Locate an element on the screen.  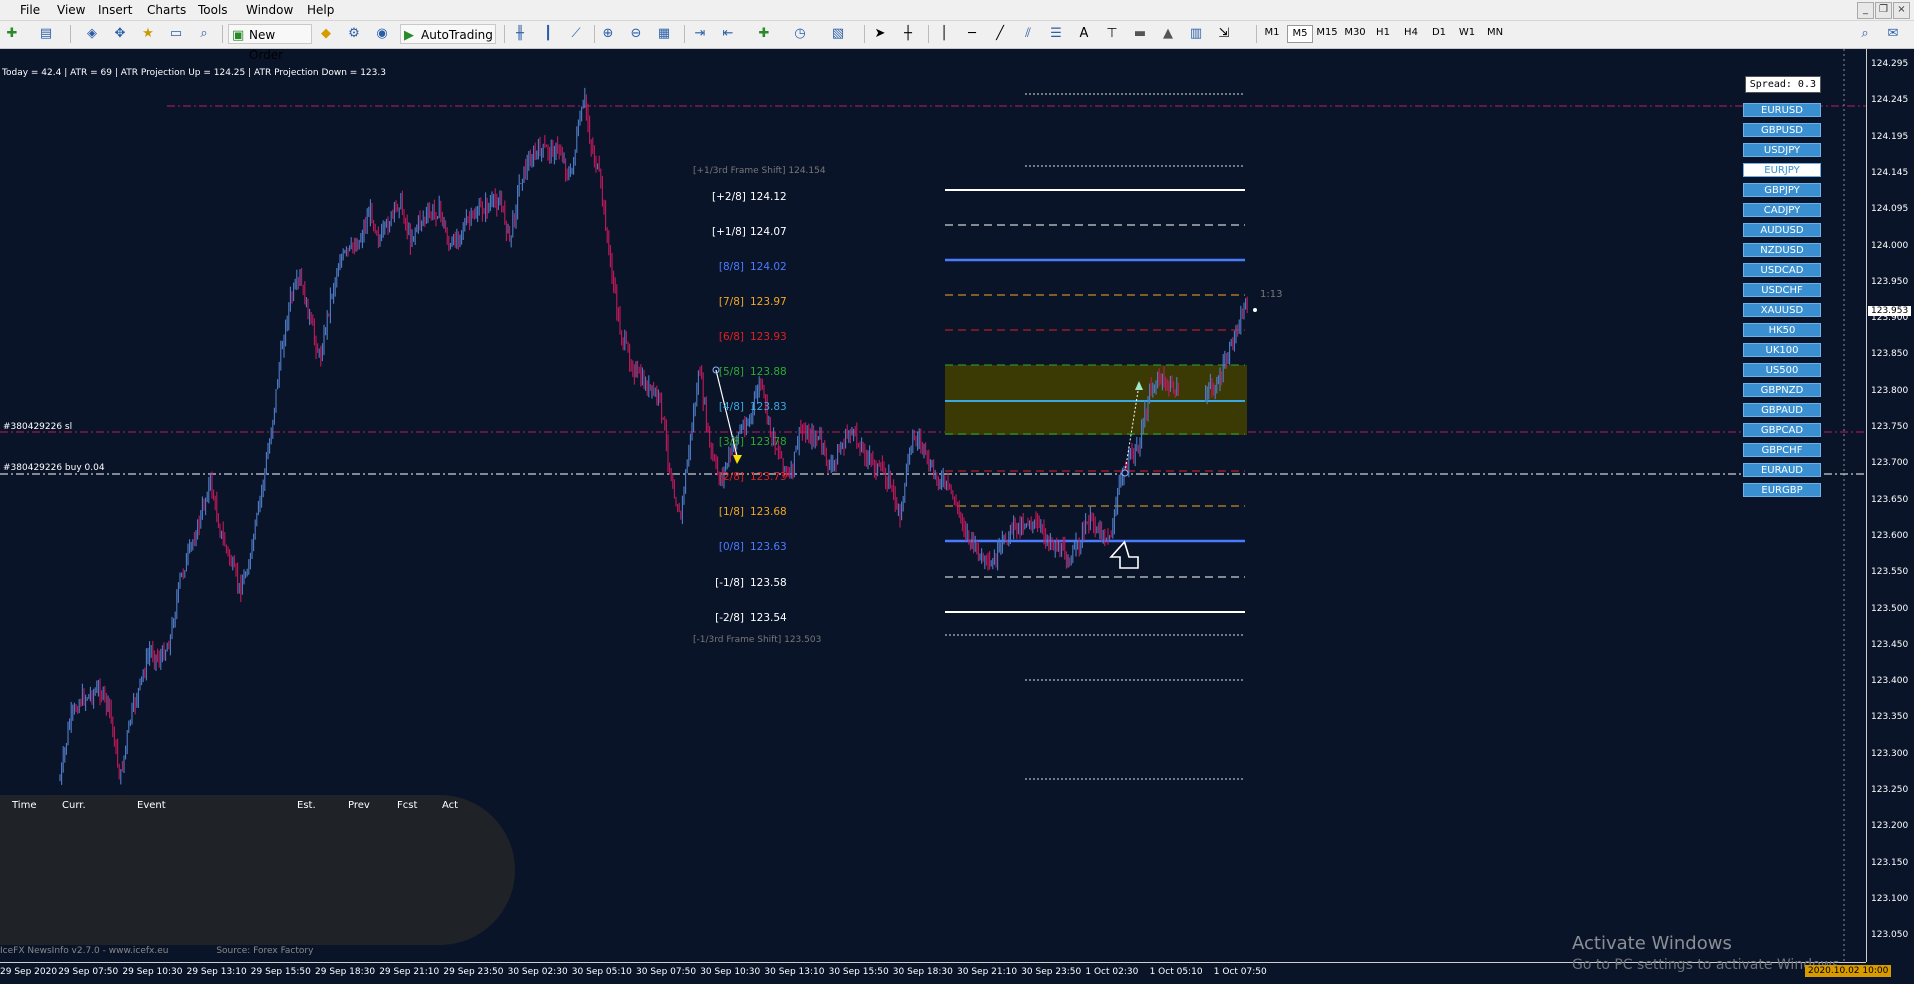
autotrading-button: ▶ AutoTrading is located at coordinates (448, 34).